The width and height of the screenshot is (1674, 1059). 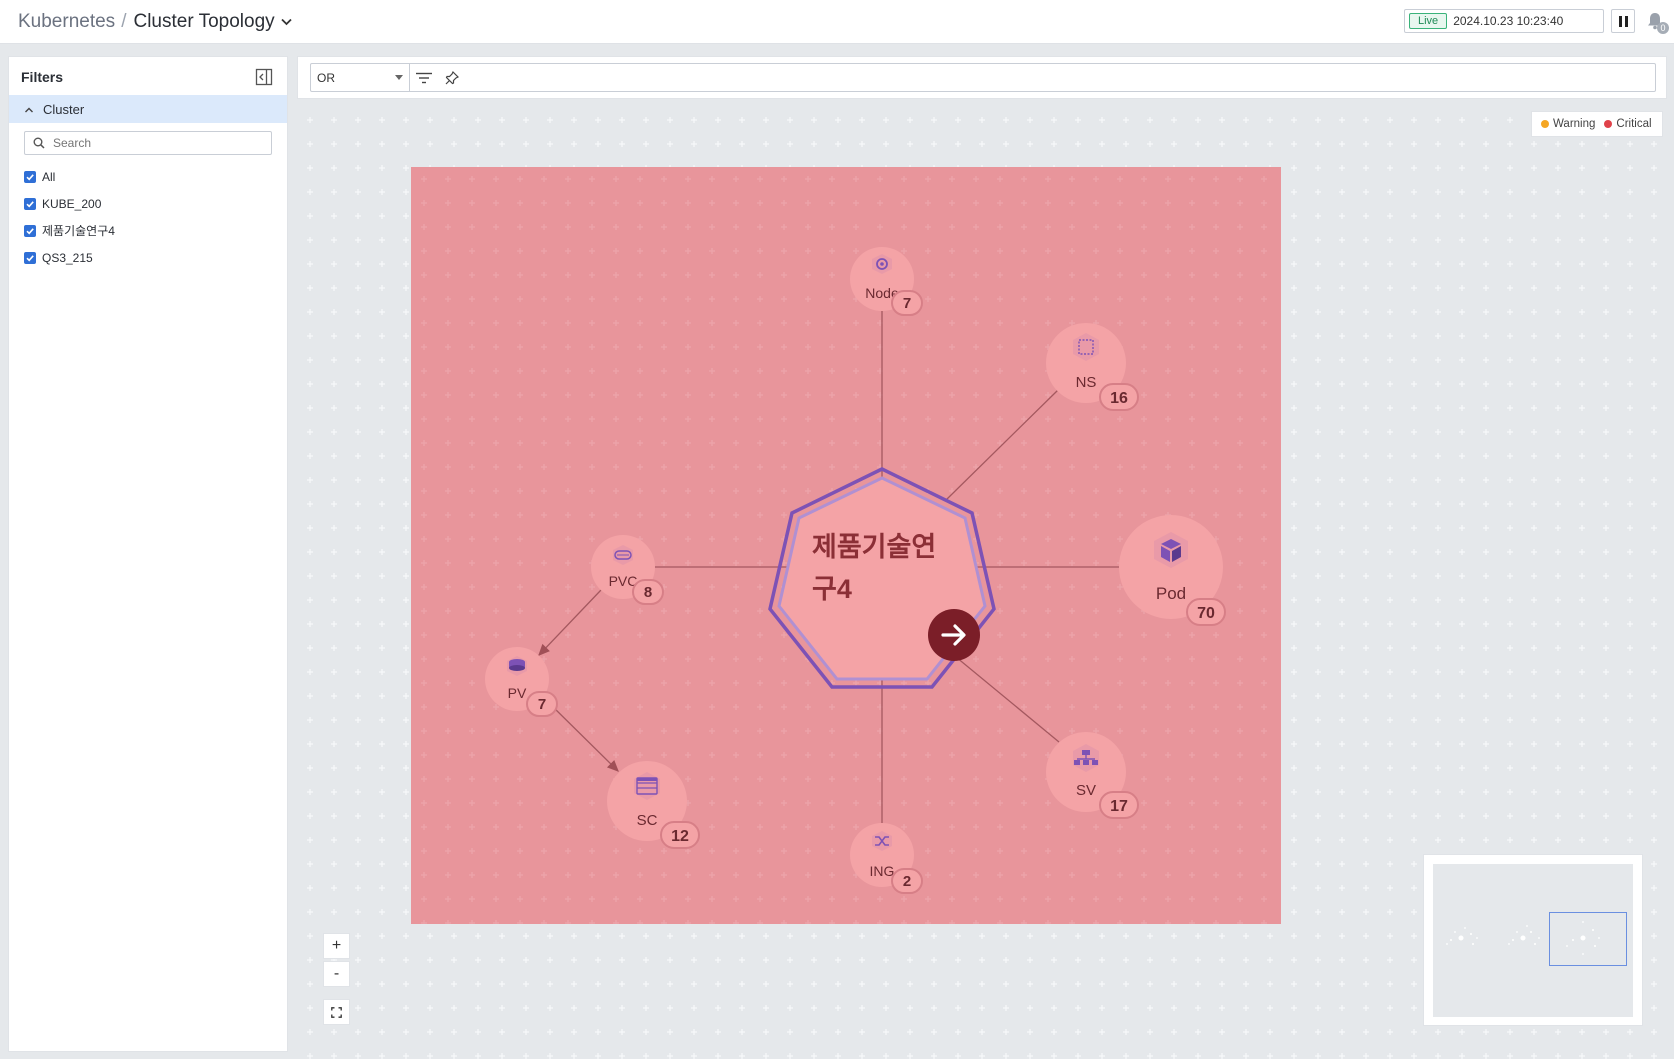 What do you see at coordinates (424, 77) in the screenshot?
I see `filter-icon` at bounding box center [424, 77].